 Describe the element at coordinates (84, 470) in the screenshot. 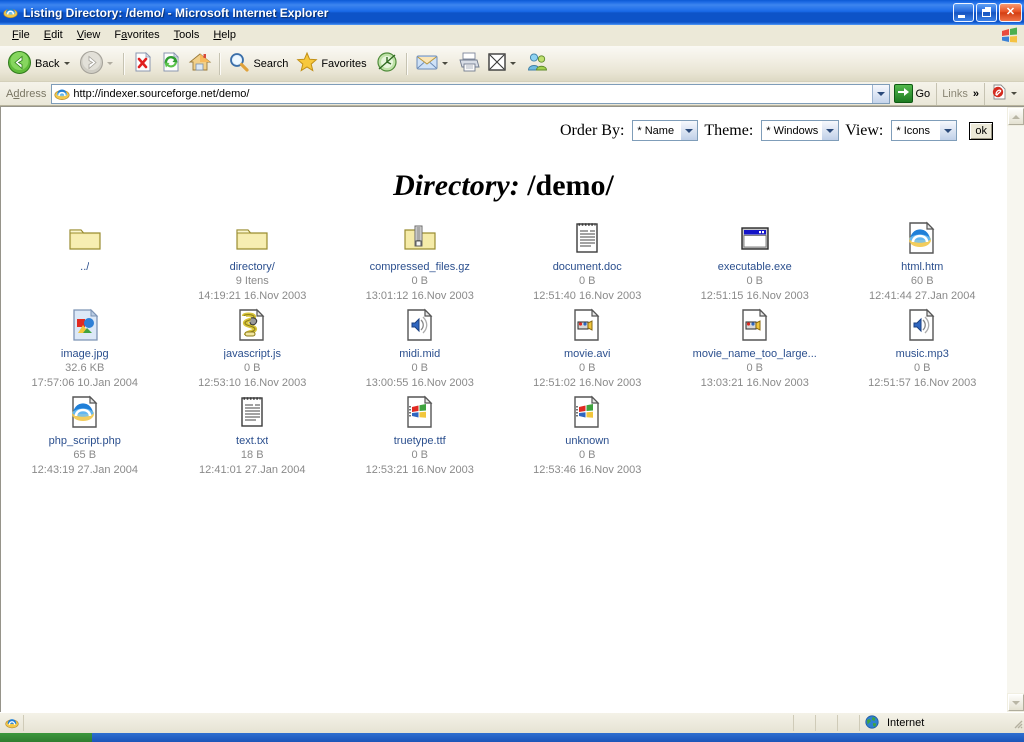

I see `file-date: 12:43:19 27.Jan 2004` at that location.